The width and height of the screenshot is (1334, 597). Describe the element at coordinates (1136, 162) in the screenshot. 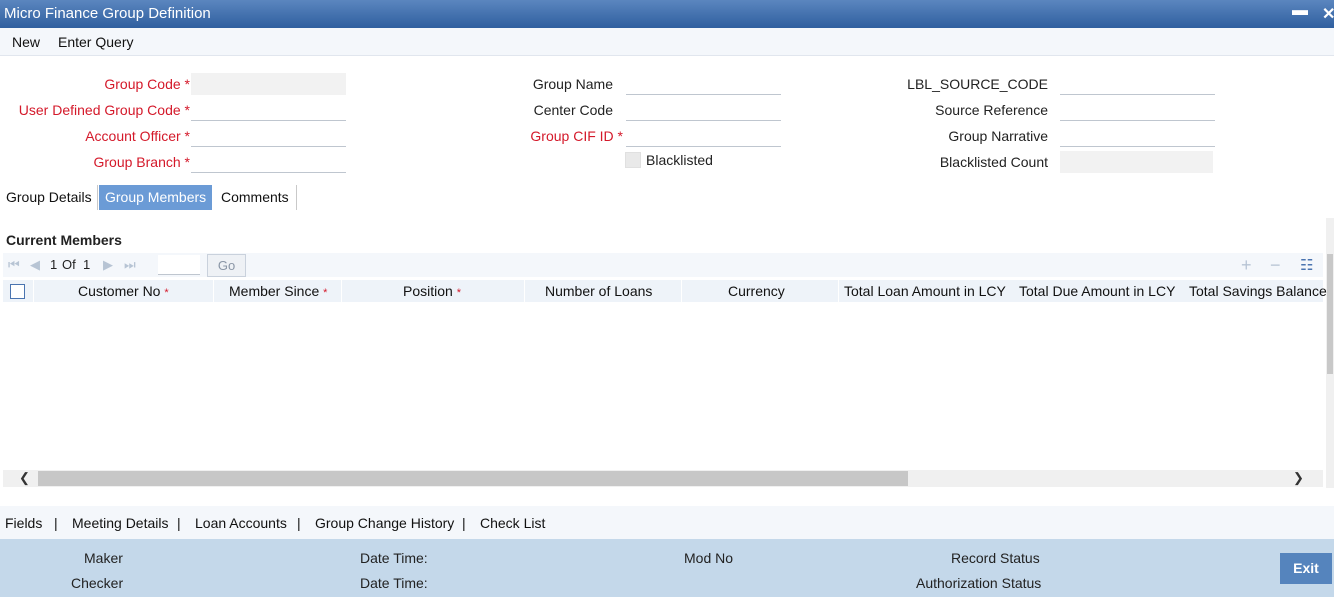

I see `blacklisted-count-field` at that location.